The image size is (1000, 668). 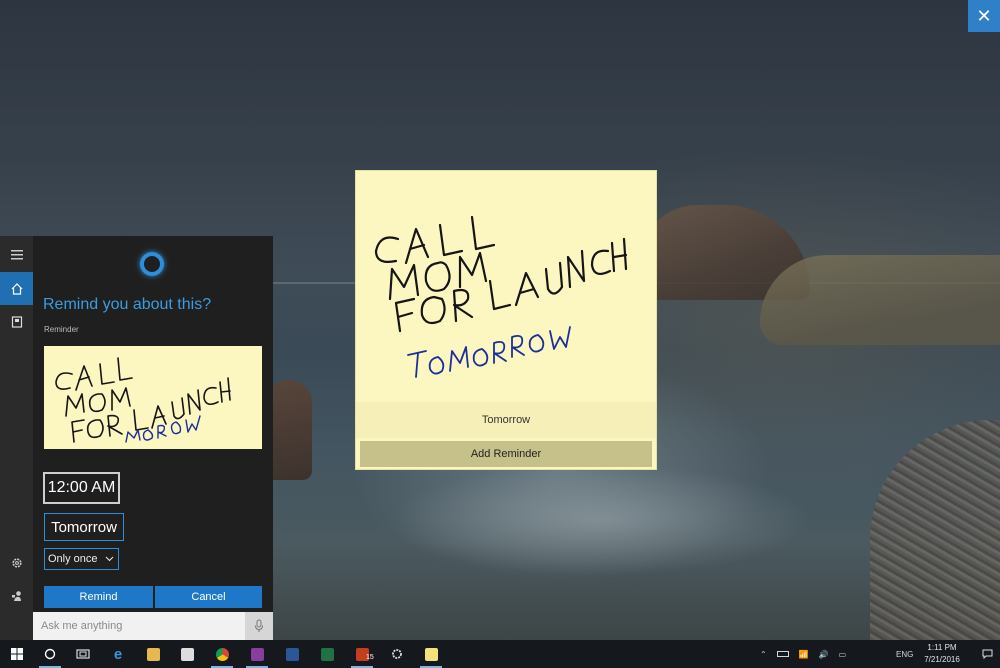 What do you see at coordinates (942, 659) in the screenshot?
I see `clock-date: 7/21/2016` at bounding box center [942, 659].